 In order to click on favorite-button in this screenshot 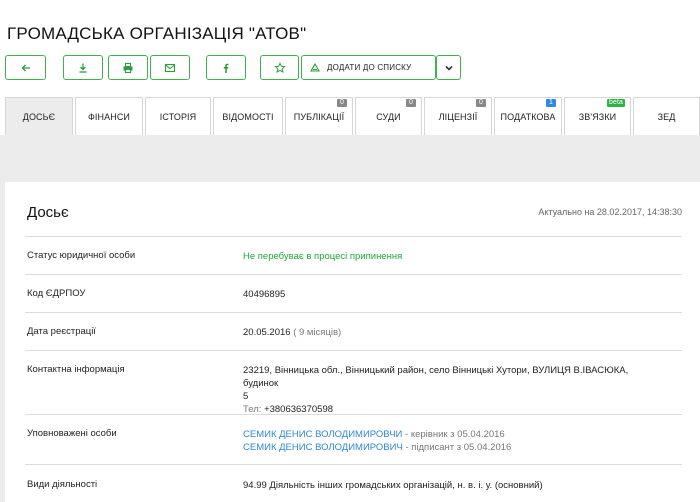, I will do `click(279, 67)`.